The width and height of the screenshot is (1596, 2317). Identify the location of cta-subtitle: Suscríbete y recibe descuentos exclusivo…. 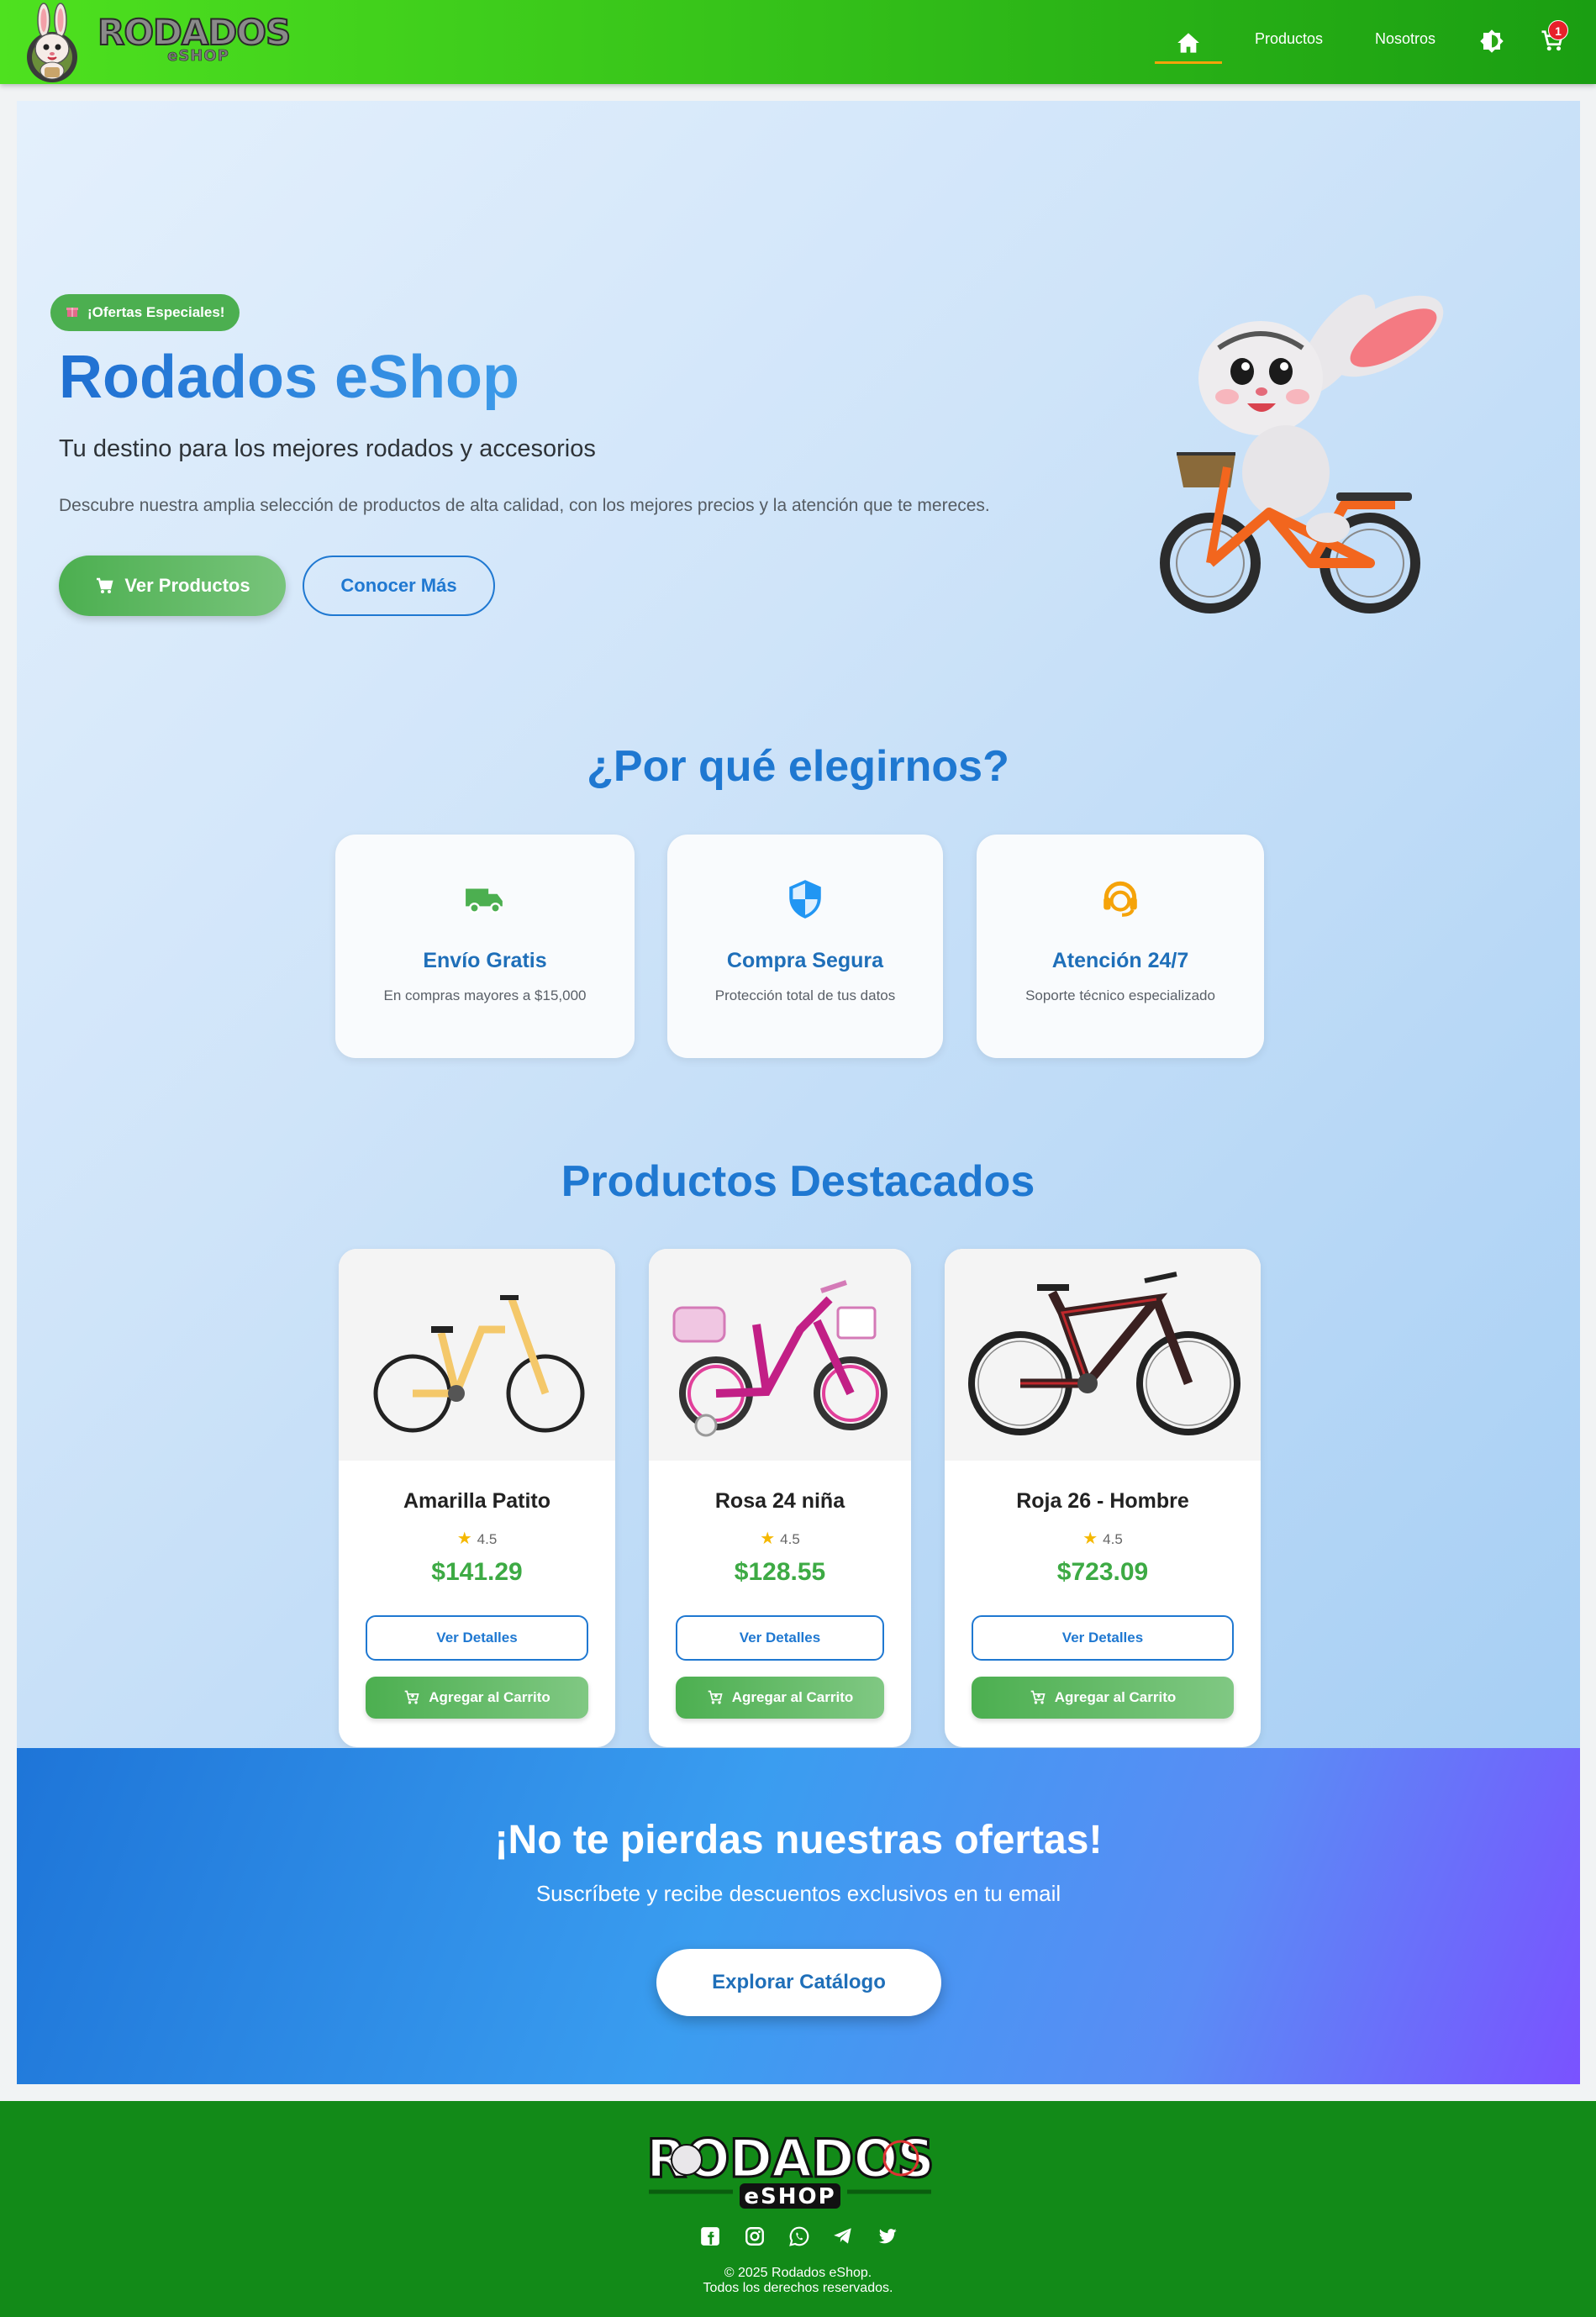
(798, 1893).